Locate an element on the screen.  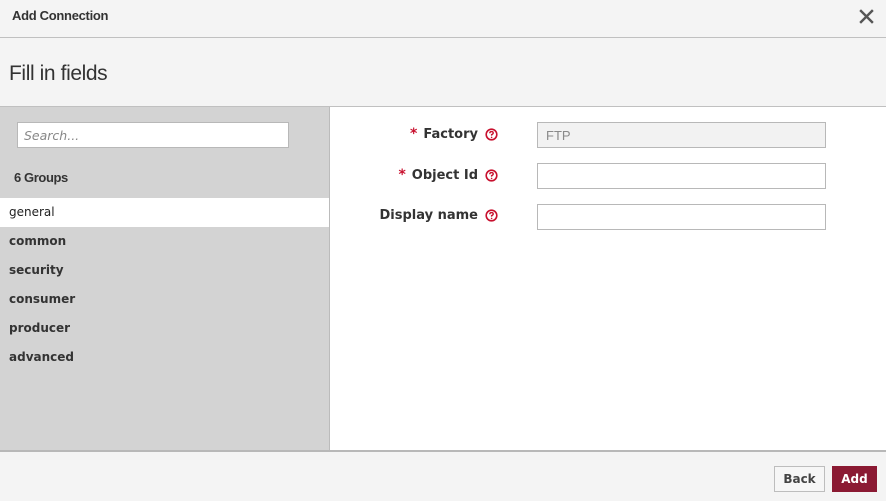
label-text: Object Id is located at coordinates (444, 175).